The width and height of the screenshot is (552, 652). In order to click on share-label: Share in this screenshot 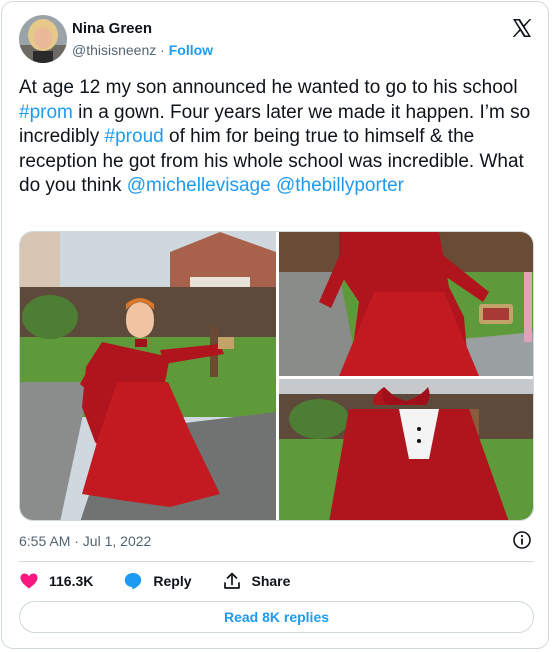, I will do `click(271, 581)`.